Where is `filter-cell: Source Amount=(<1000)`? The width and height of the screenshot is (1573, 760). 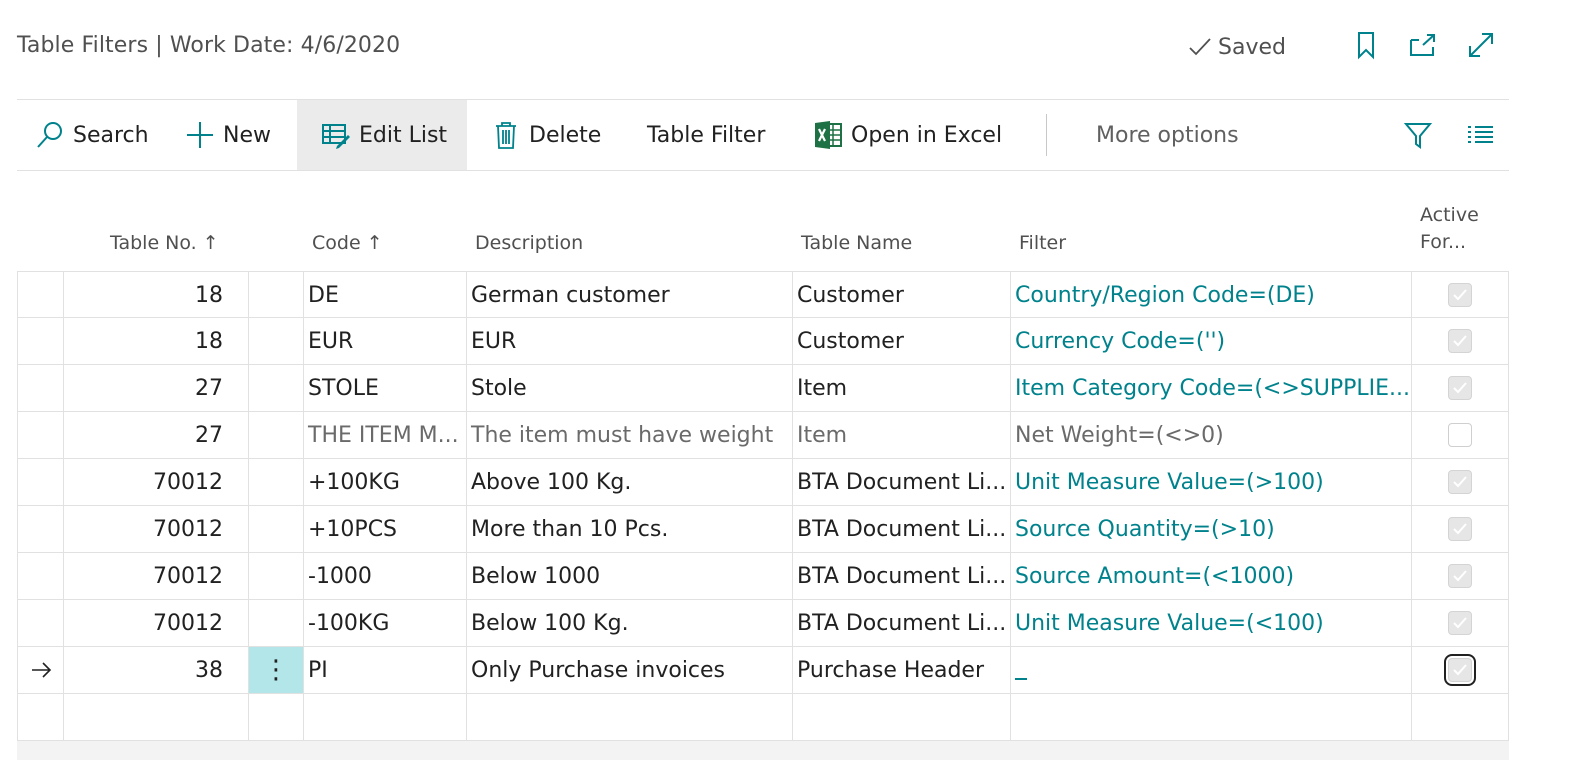
filter-cell: Source Amount=(<1000) is located at coordinates (1210, 576).